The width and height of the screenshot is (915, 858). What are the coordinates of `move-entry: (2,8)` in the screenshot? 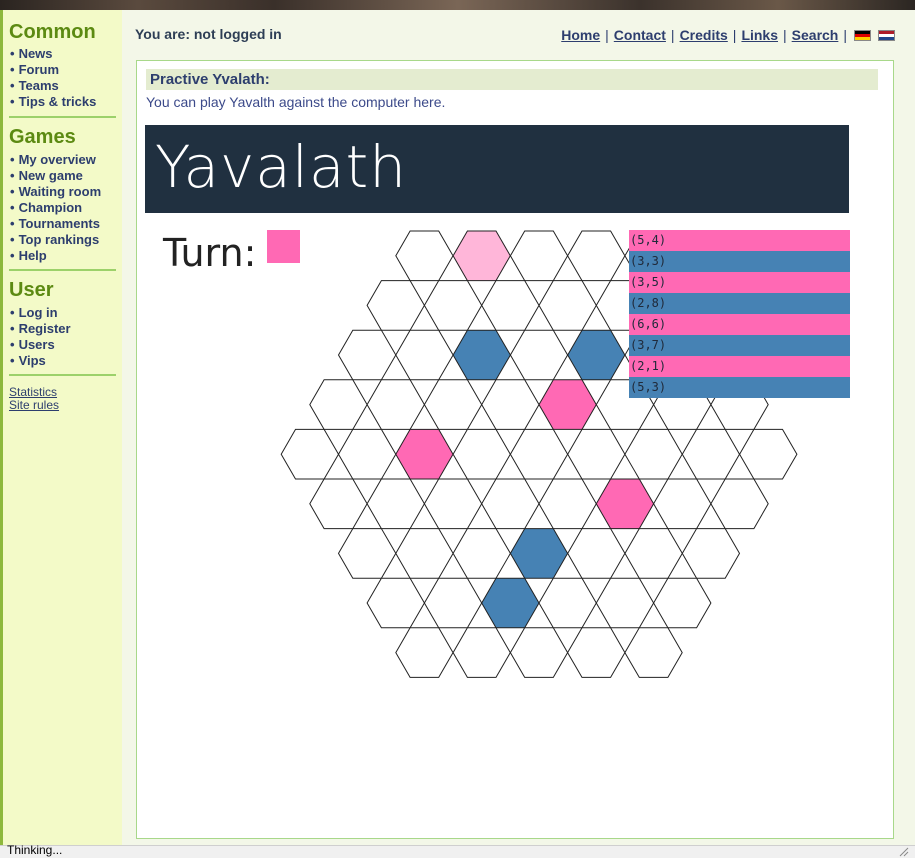 It's located at (739, 303).